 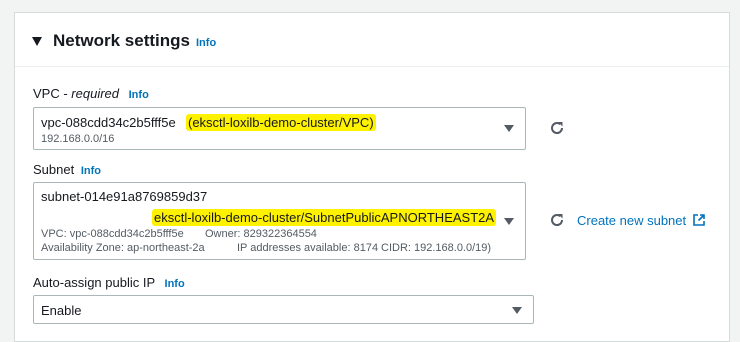 What do you see at coordinates (631, 220) in the screenshot?
I see `create-new-subnet-label: Create new subnet` at bounding box center [631, 220].